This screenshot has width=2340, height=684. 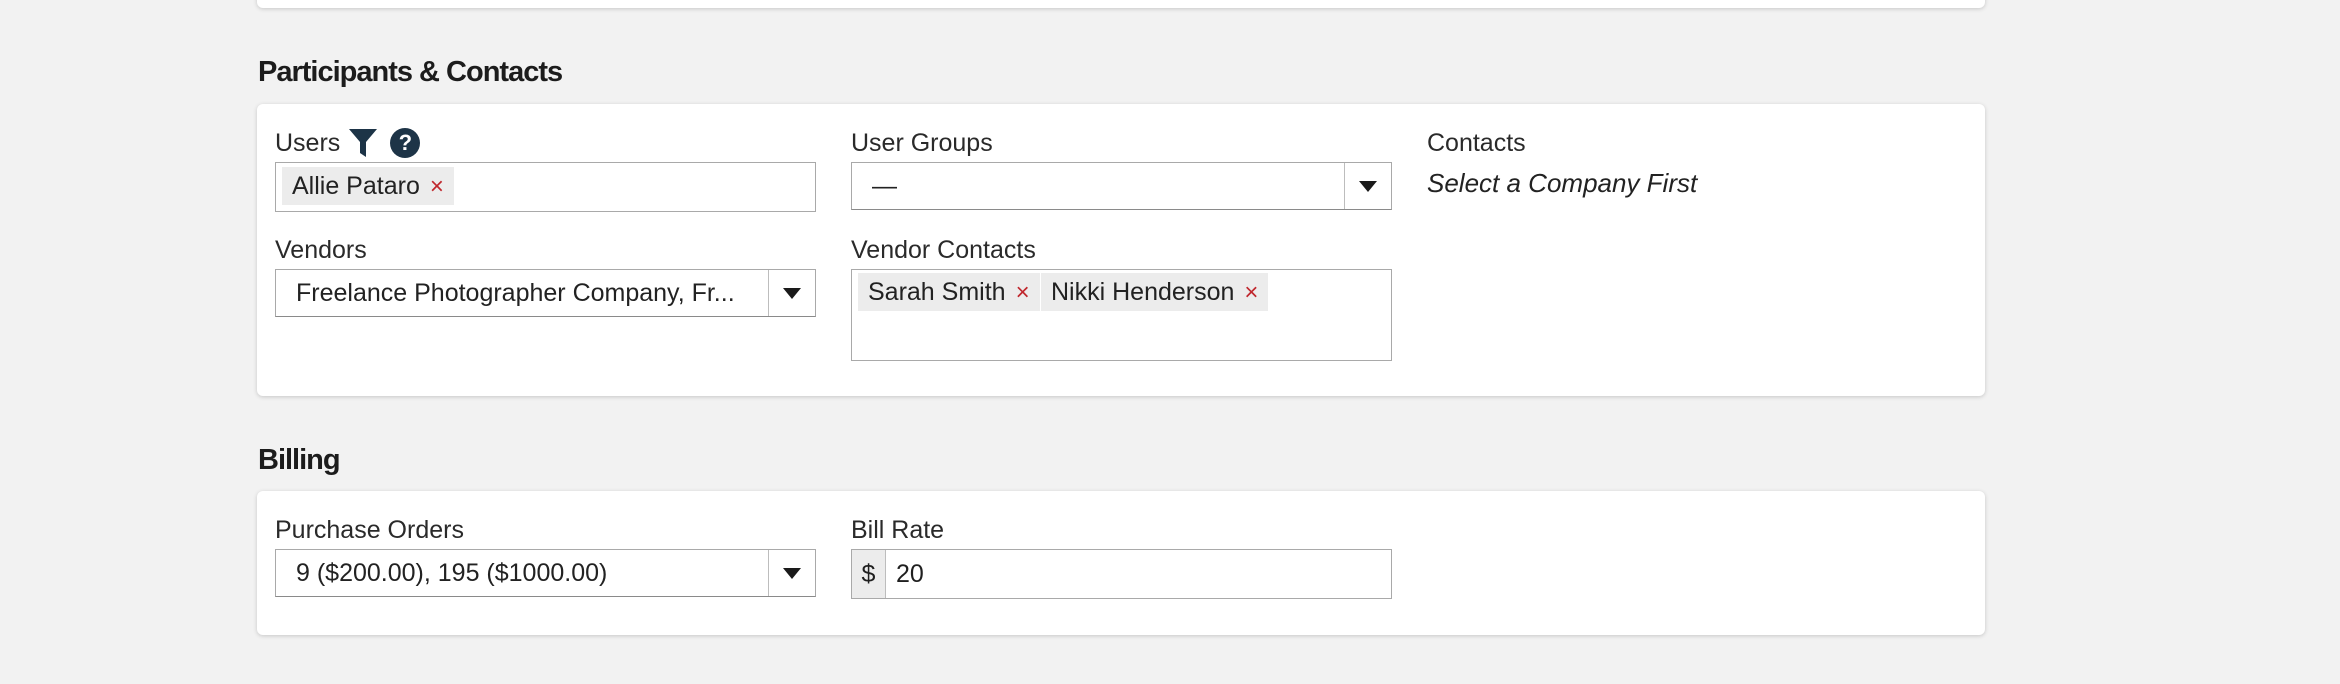 I want to click on purchase-orders-label: Purchase Orders, so click(x=369, y=529).